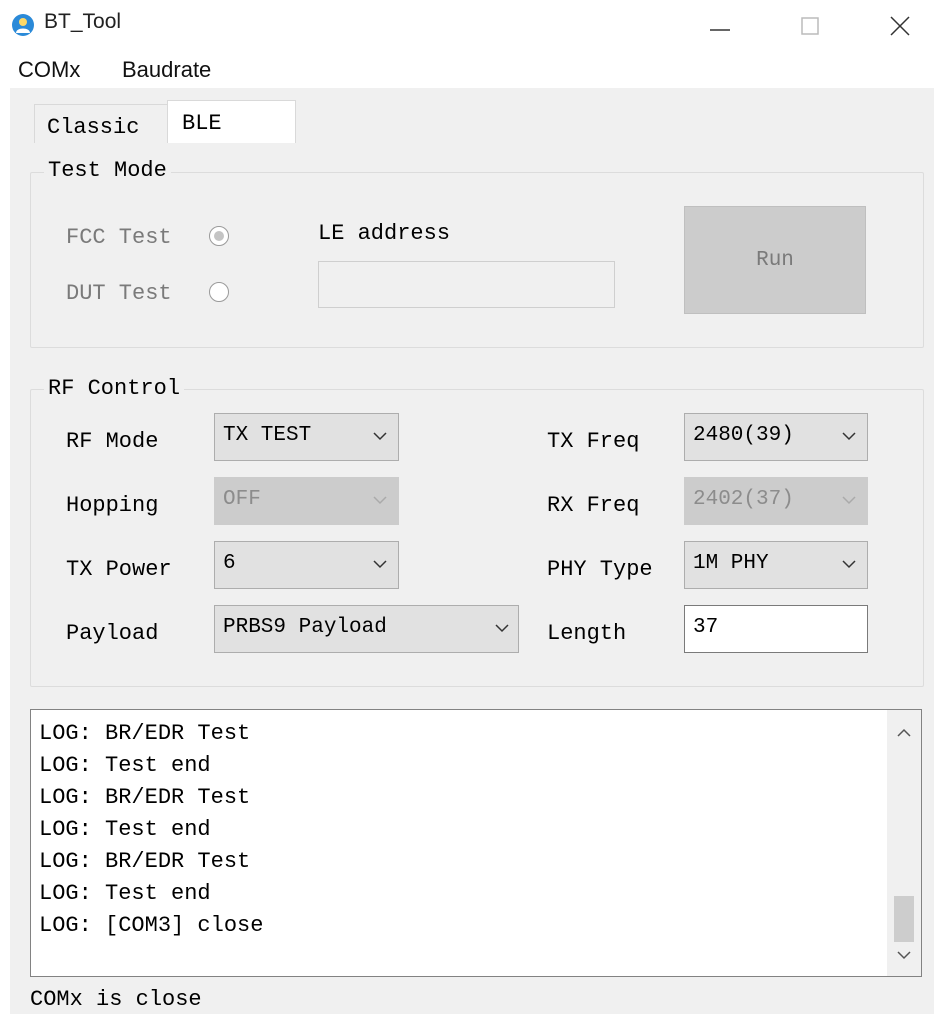 The image size is (934, 1014). Describe the element at coordinates (242, 499) in the screenshot. I see `hopping-value: OFF` at that location.